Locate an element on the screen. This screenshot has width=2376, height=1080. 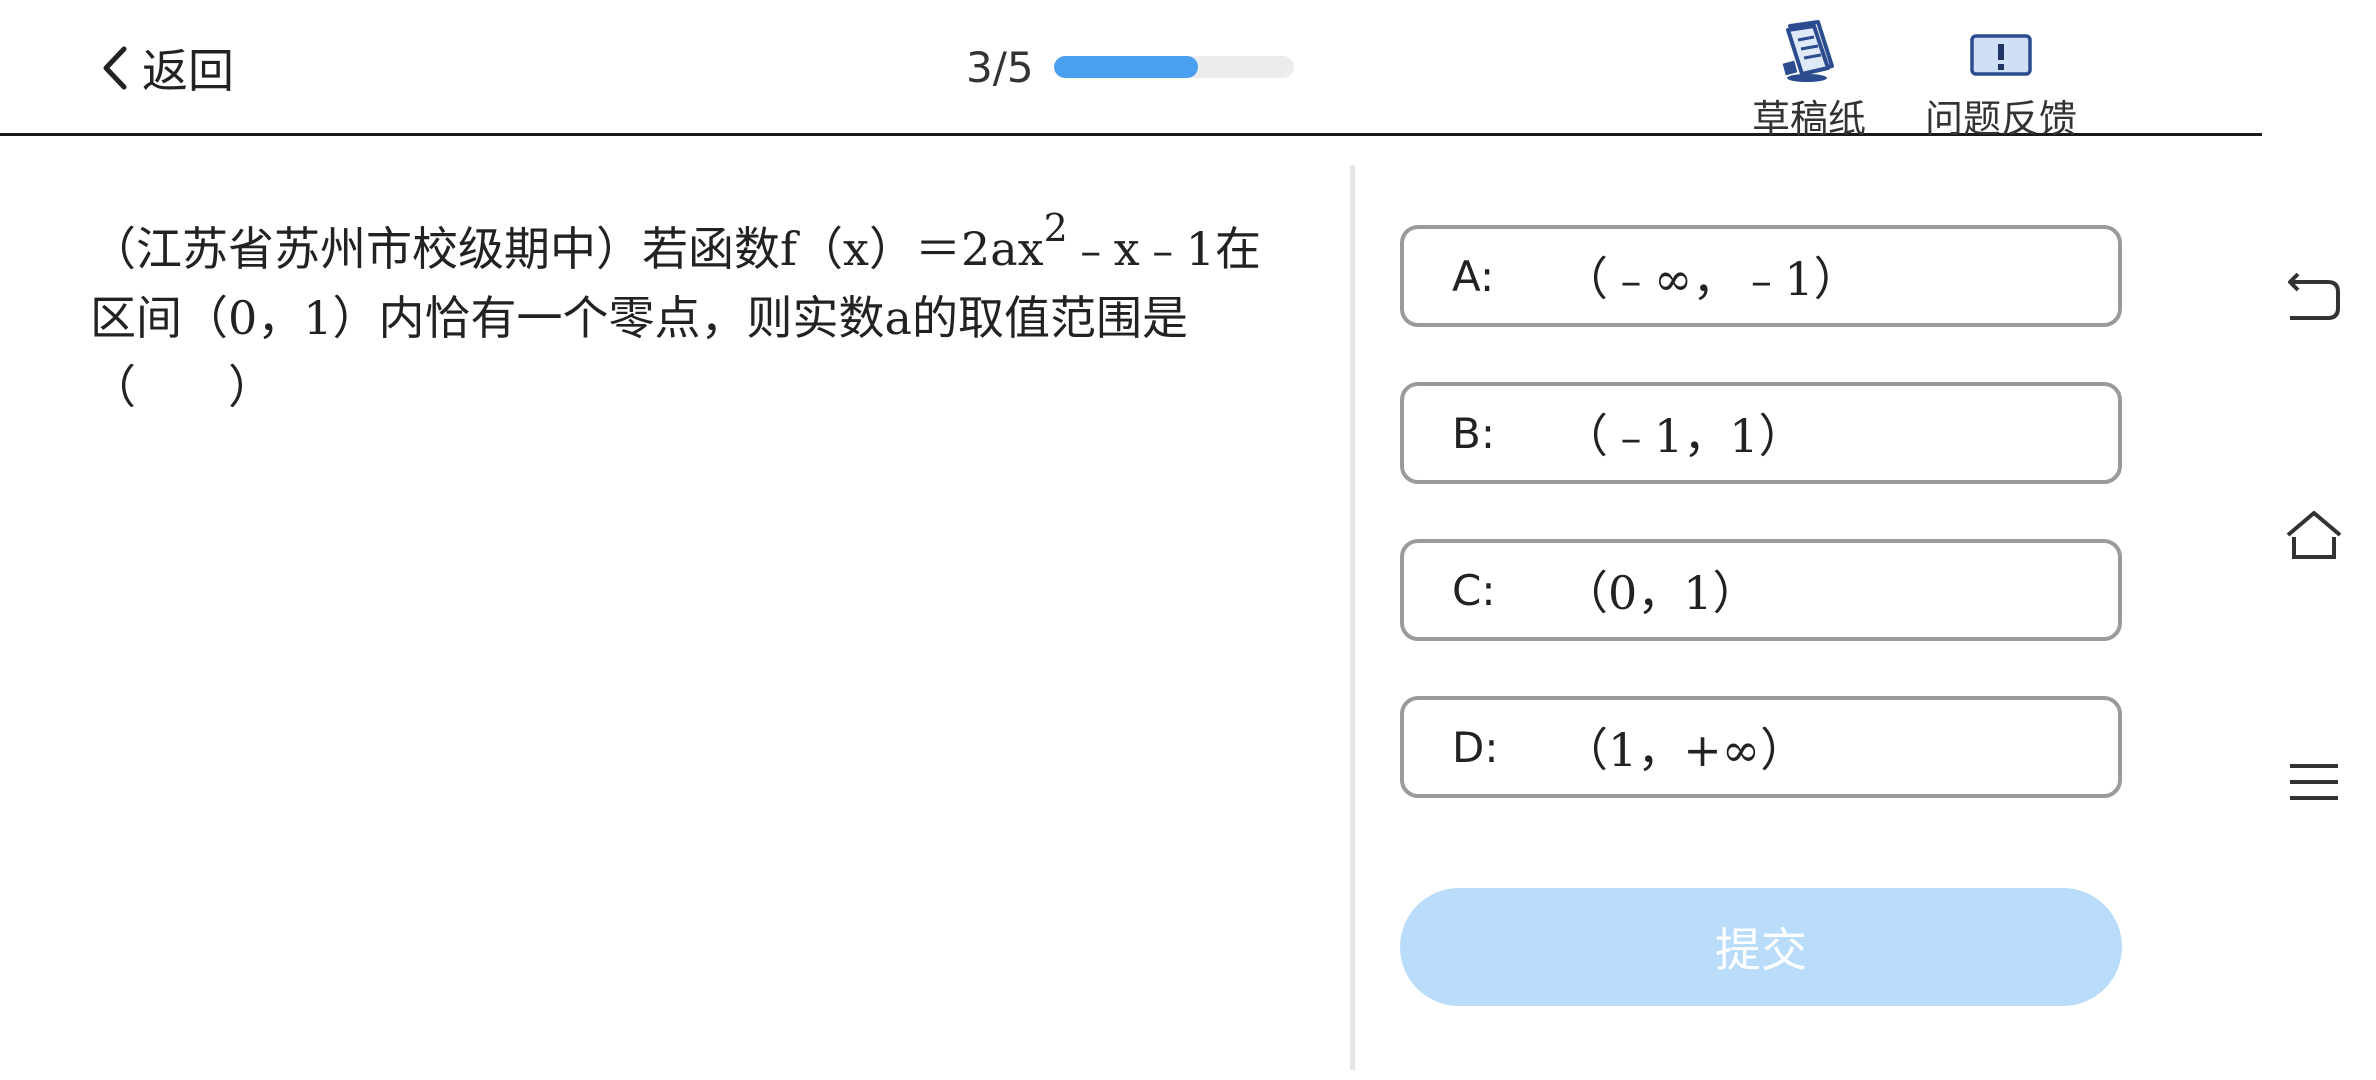
option-b: B: （﹣1，1） is located at coordinates (1761, 433).